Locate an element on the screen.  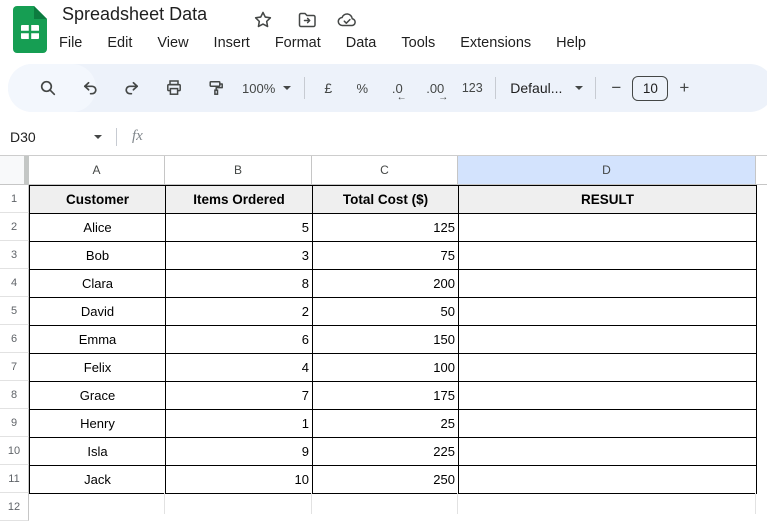
row-header-4: 4 is located at coordinates (14, 283).